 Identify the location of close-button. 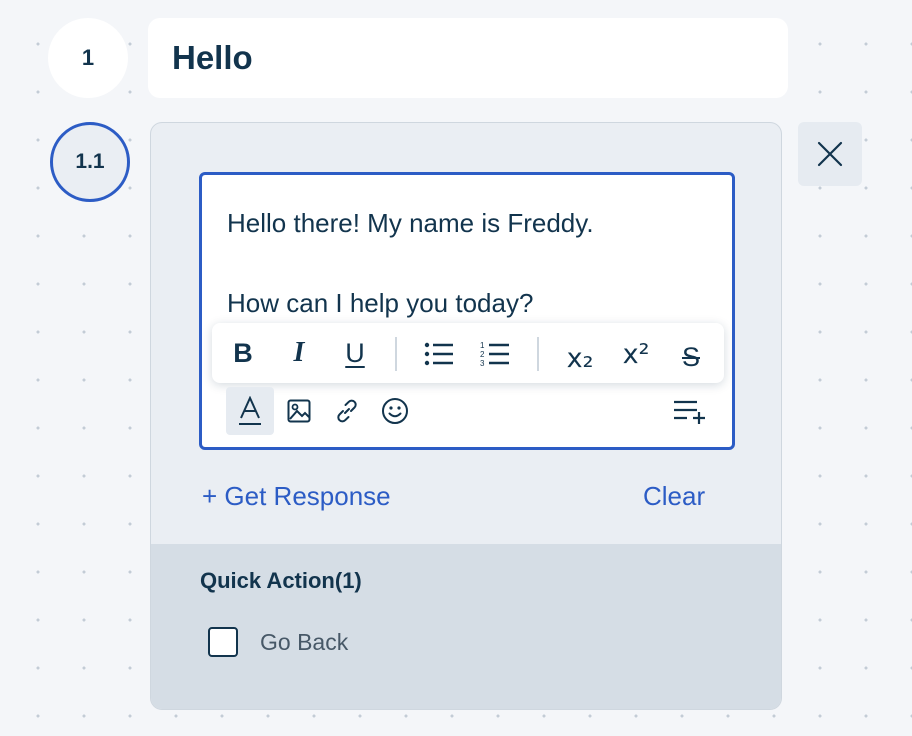
(830, 154).